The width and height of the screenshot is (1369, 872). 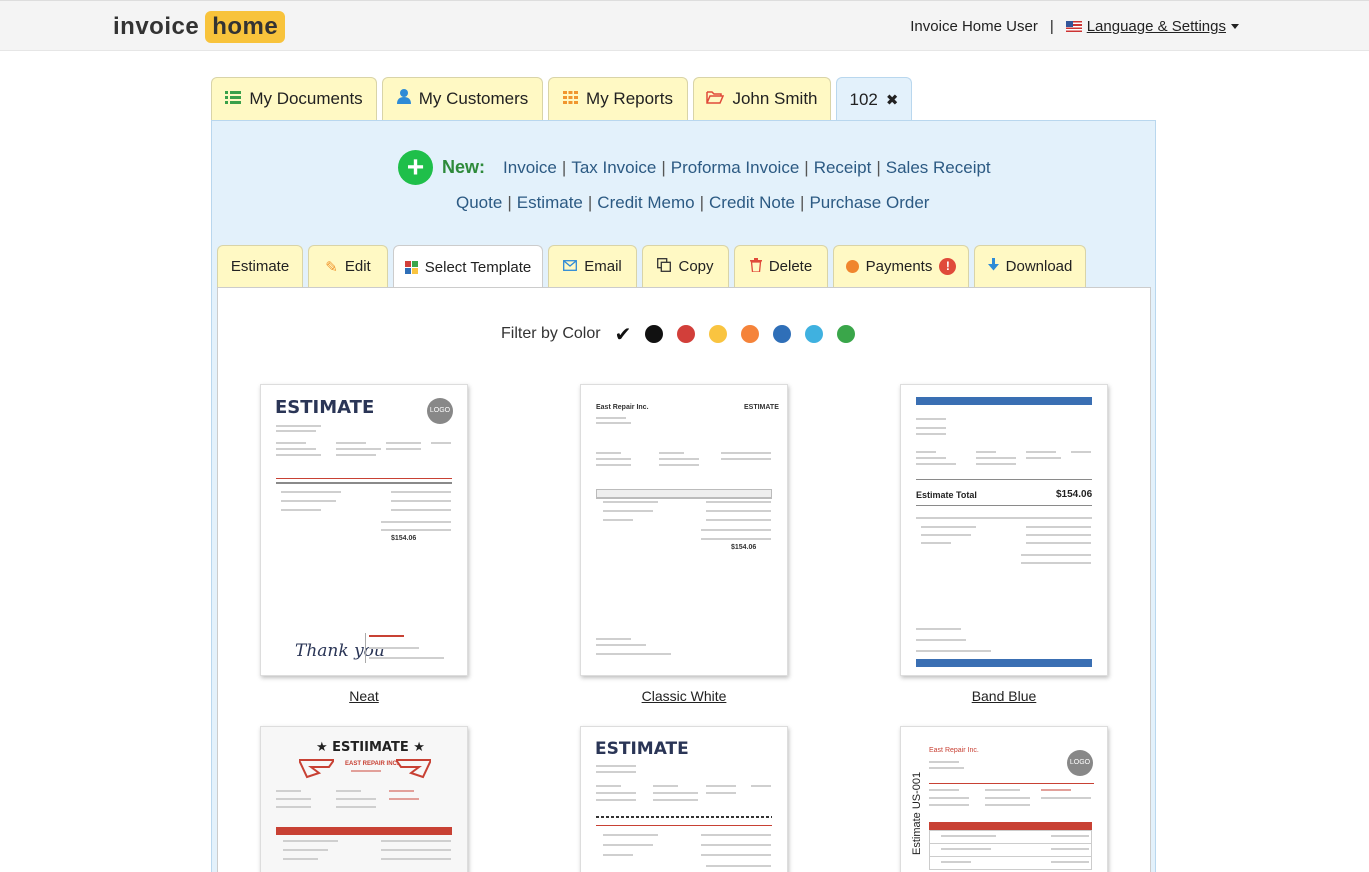 I want to click on subtab-email: Email, so click(x=592, y=266).